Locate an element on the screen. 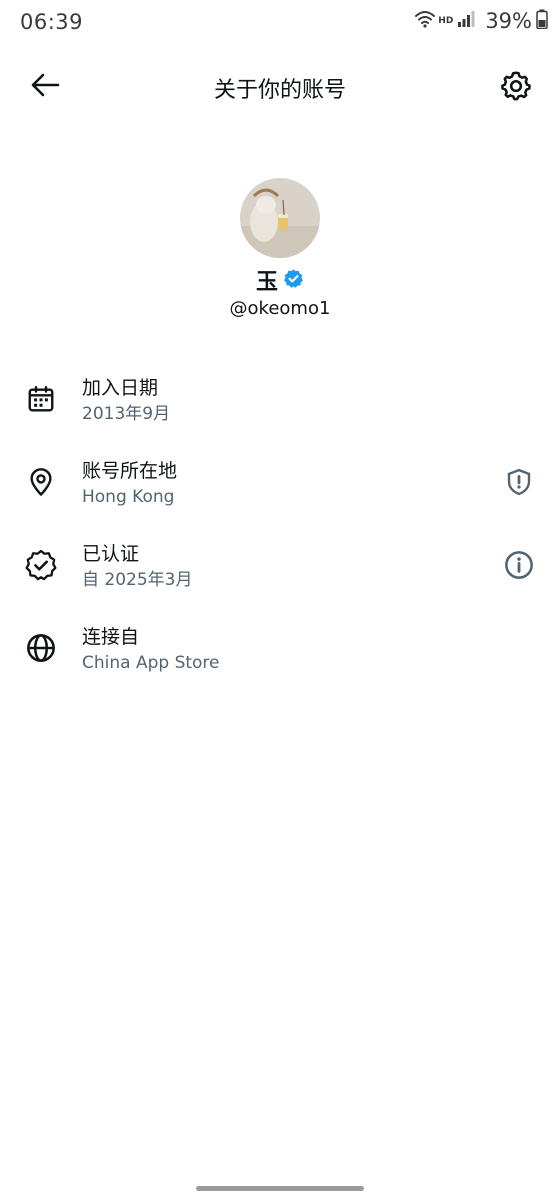 The image size is (560, 1200). battery-icon is located at coordinates (542, 21).